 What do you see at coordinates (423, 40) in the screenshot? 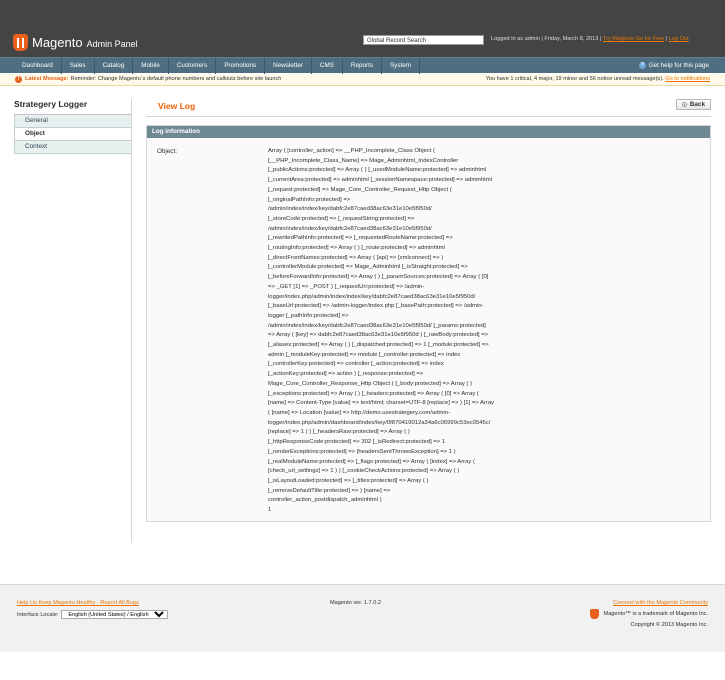
I see `global-search-input: Global Record Search` at bounding box center [423, 40].